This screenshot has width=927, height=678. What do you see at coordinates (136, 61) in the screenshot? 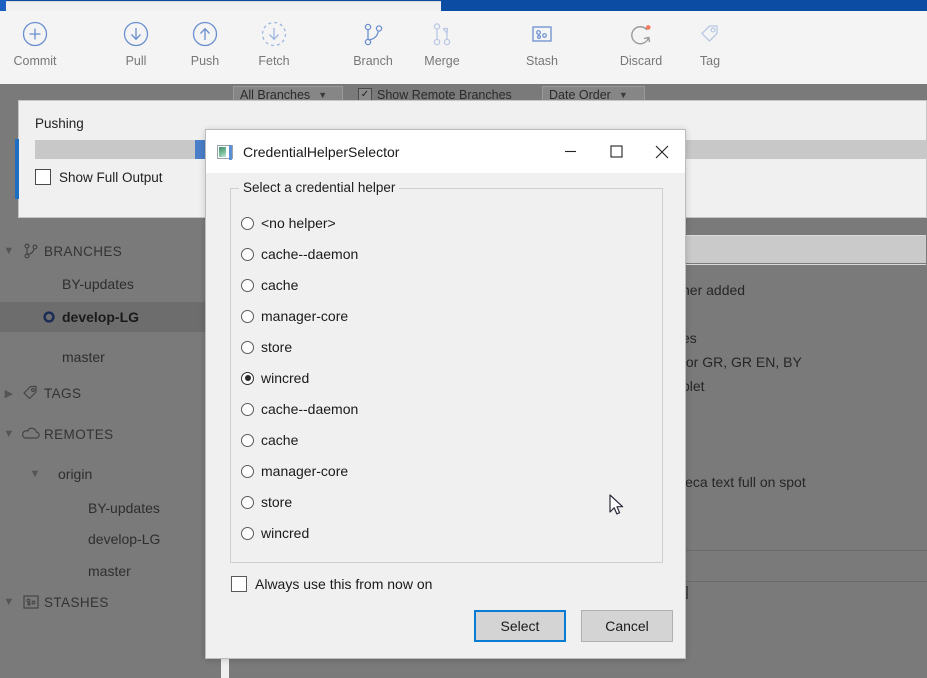
I see `toolbar-label: Pull` at bounding box center [136, 61].